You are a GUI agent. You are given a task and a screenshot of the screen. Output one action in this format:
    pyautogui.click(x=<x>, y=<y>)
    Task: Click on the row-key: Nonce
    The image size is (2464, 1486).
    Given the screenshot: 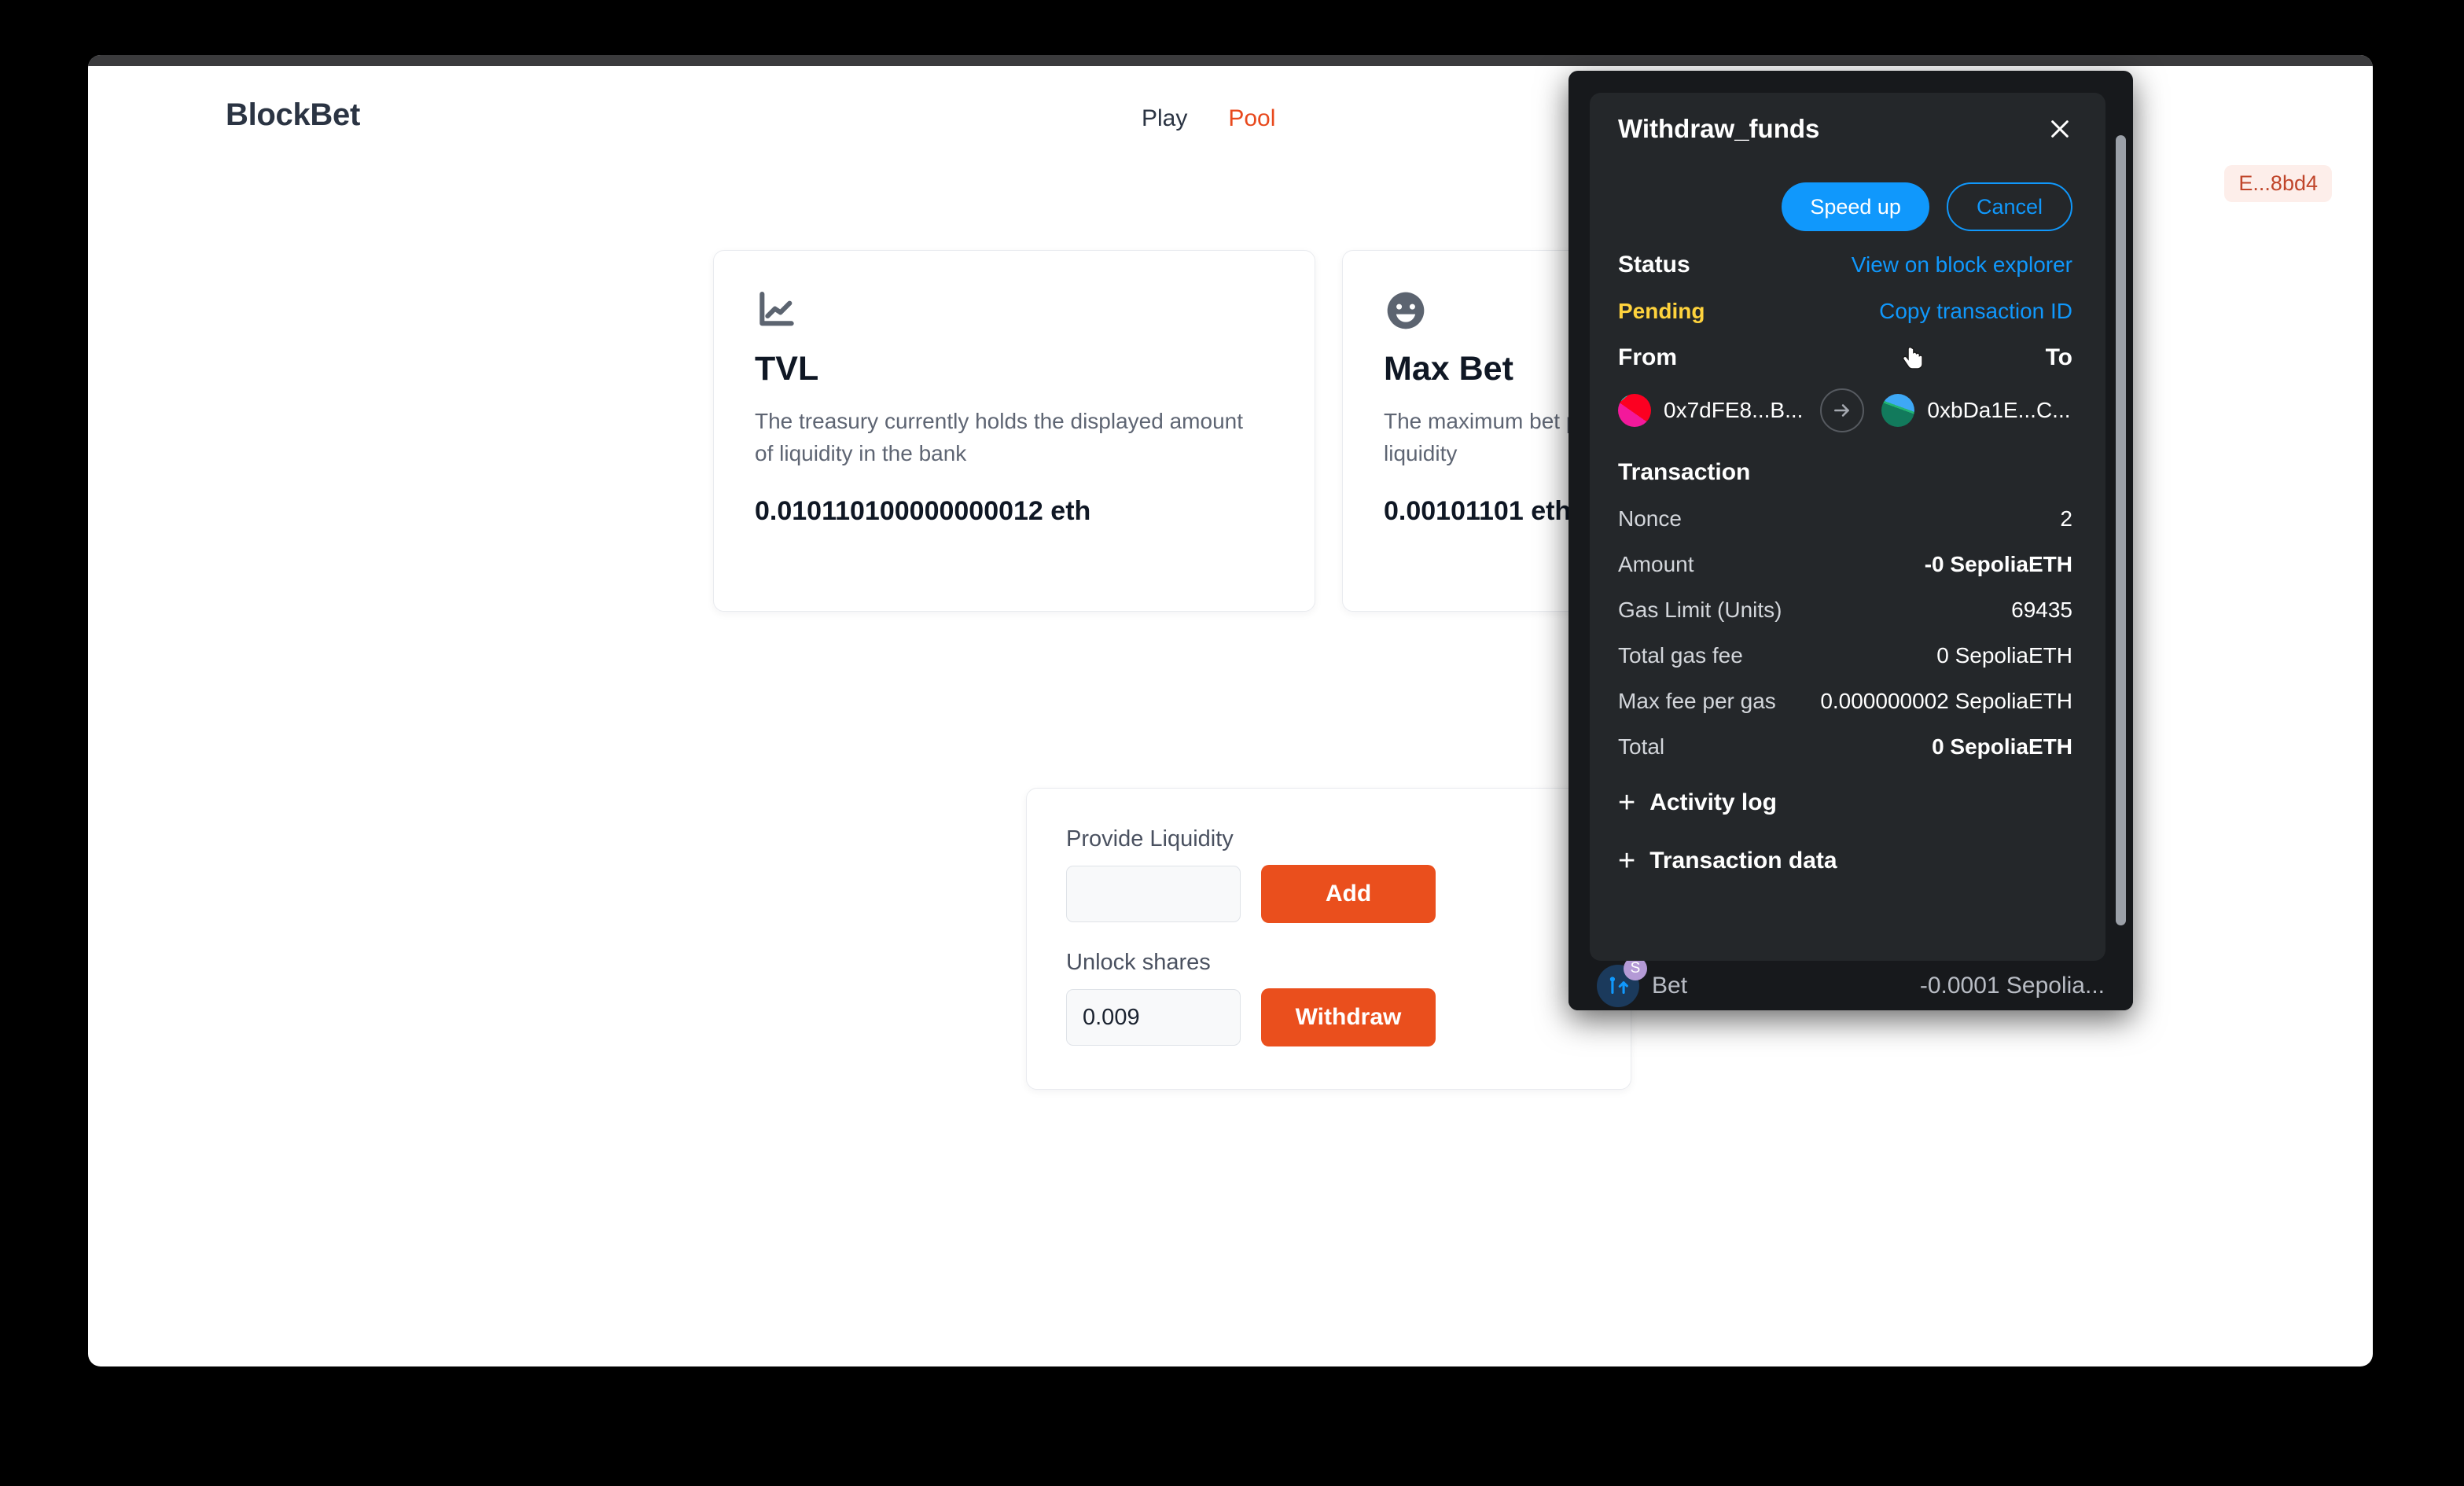 What is the action you would take?
    pyautogui.click(x=1650, y=518)
    